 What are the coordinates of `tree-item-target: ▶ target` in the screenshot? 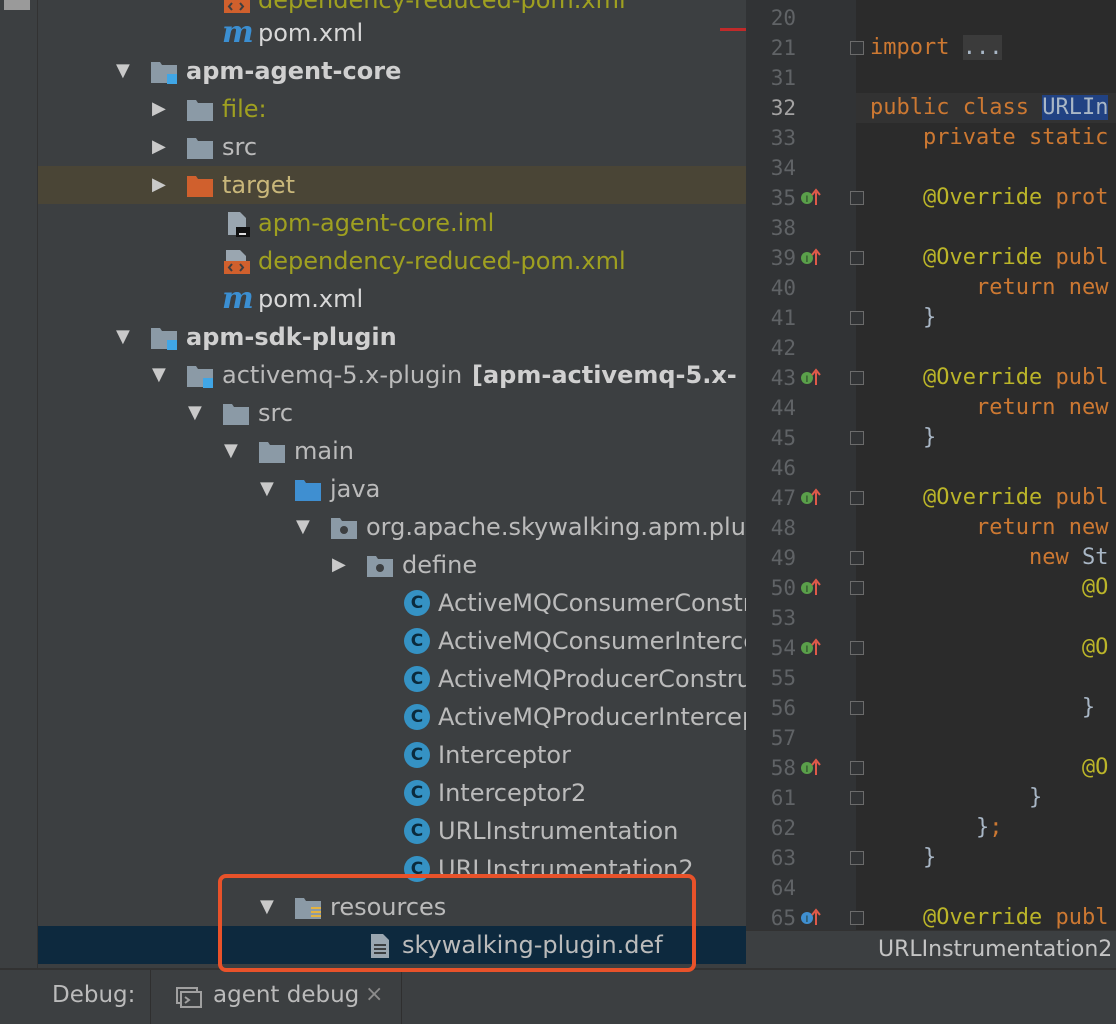 It's located at (392, 185).